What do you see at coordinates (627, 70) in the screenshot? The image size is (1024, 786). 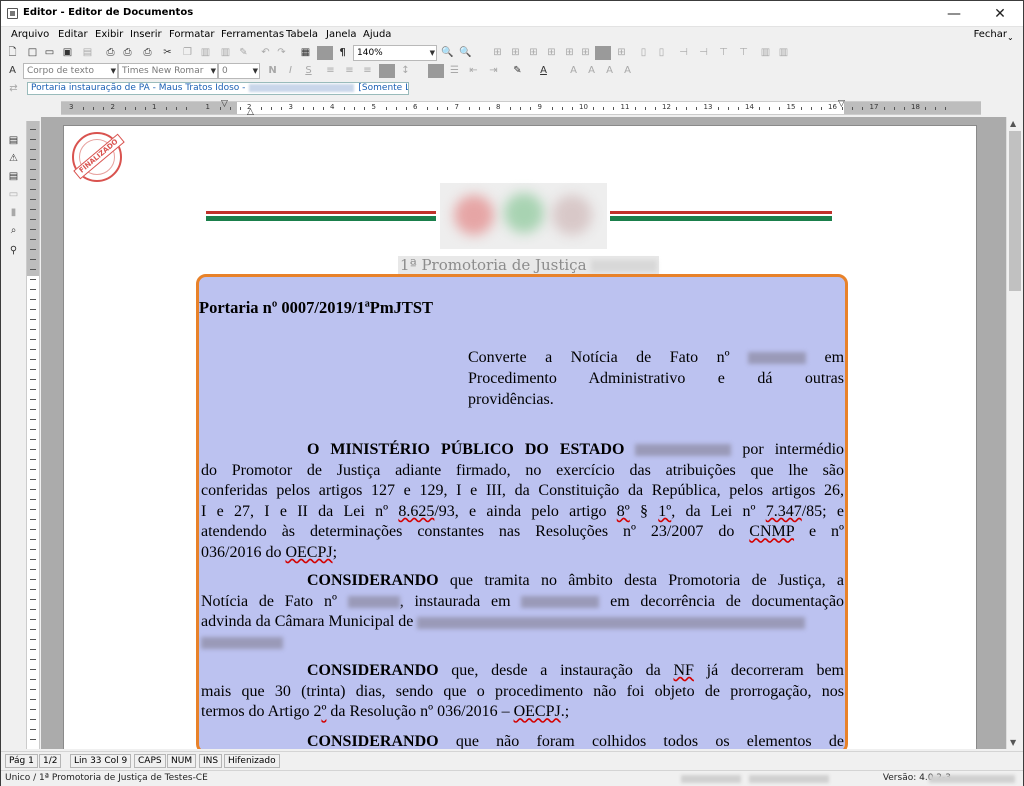 I see `shrink-font-icon: A` at bounding box center [627, 70].